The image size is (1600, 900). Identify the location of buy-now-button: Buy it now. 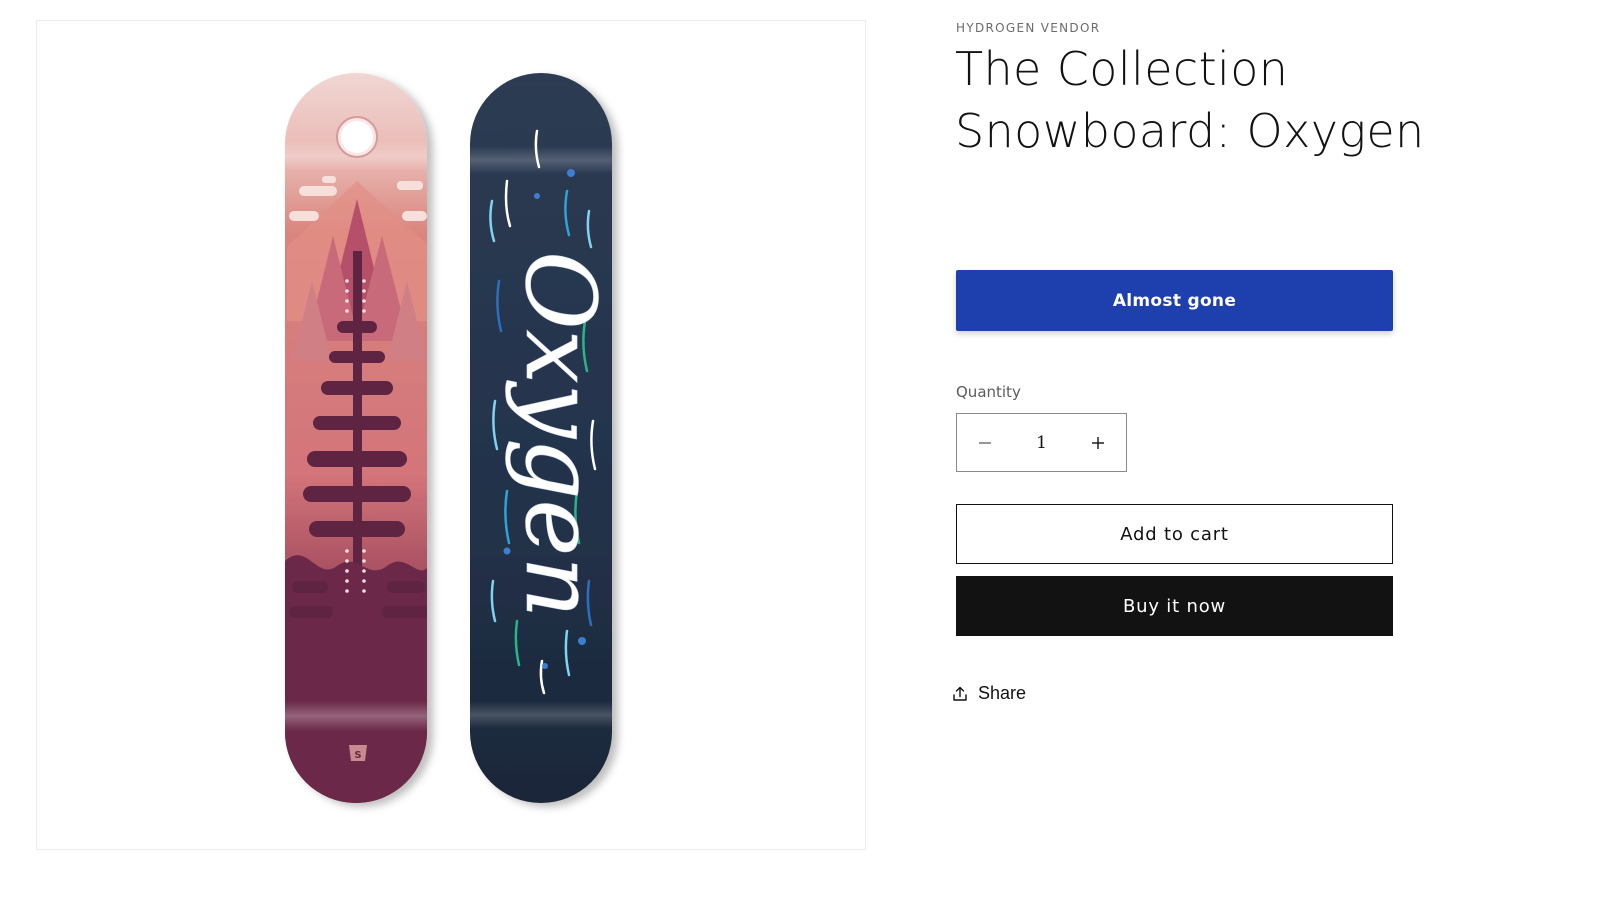
(1174, 606).